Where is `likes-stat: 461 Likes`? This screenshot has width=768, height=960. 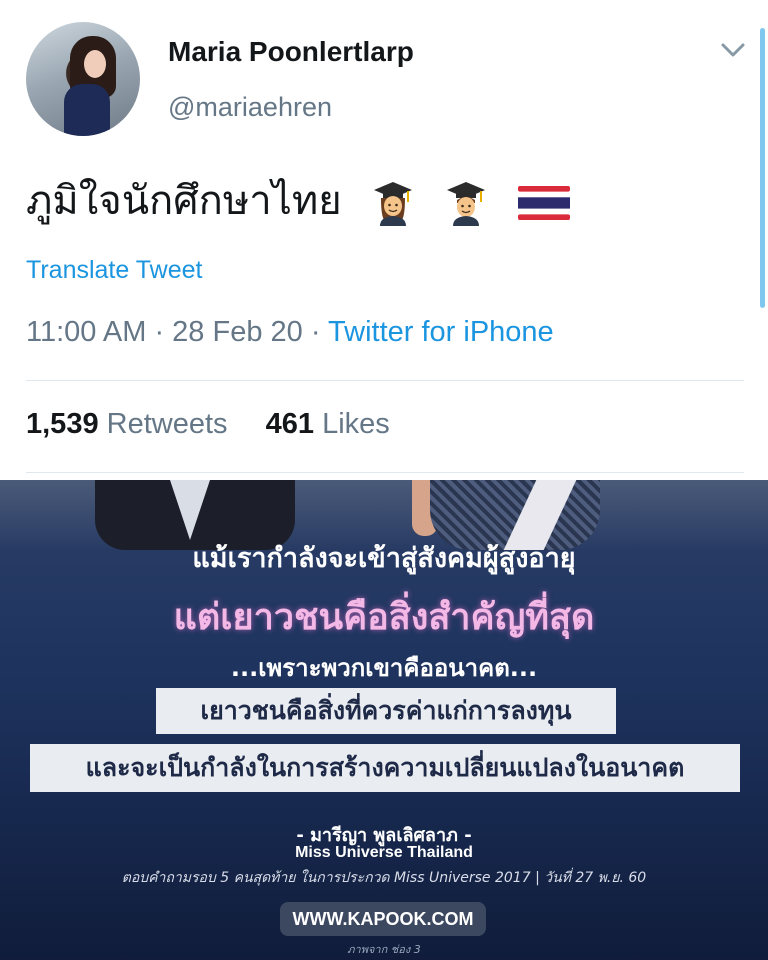 likes-stat: 461 Likes is located at coordinates (328, 424).